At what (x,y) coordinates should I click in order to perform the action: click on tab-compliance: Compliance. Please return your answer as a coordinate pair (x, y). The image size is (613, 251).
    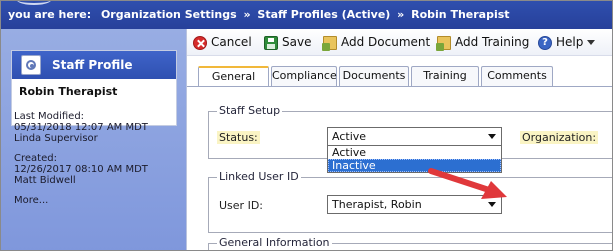
    Looking at the image, I should click on (304, 76).